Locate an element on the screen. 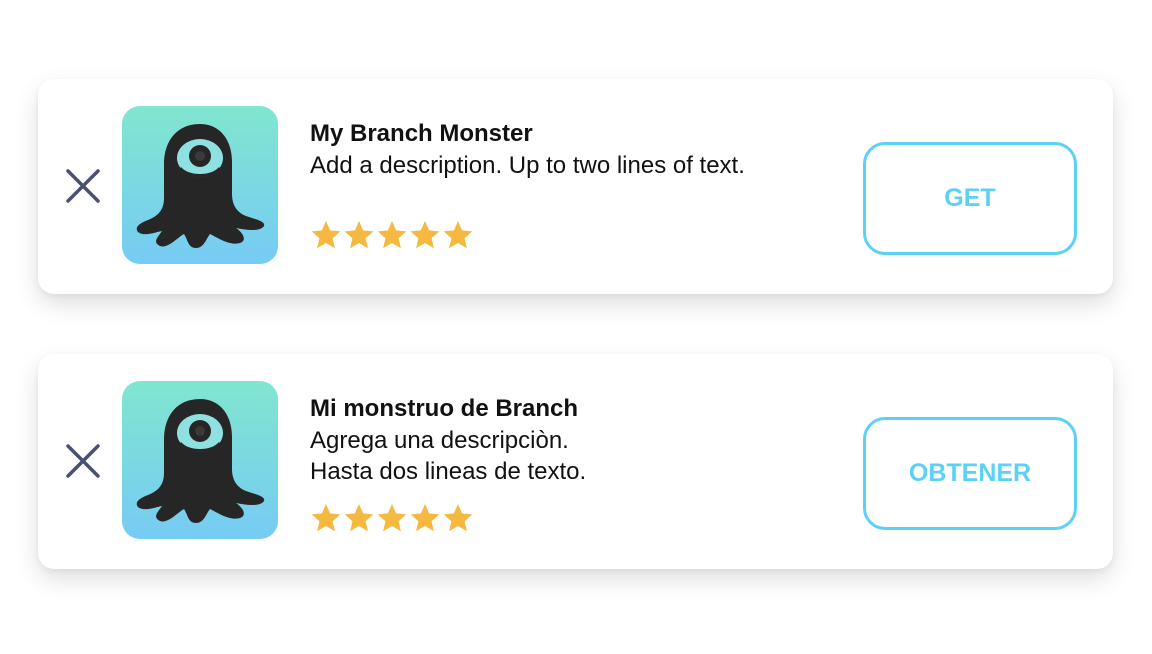 The width and height of the screenshot is (1152, 654). description-line: Agrega una descripciòn. is located at coordinates (439, 440).